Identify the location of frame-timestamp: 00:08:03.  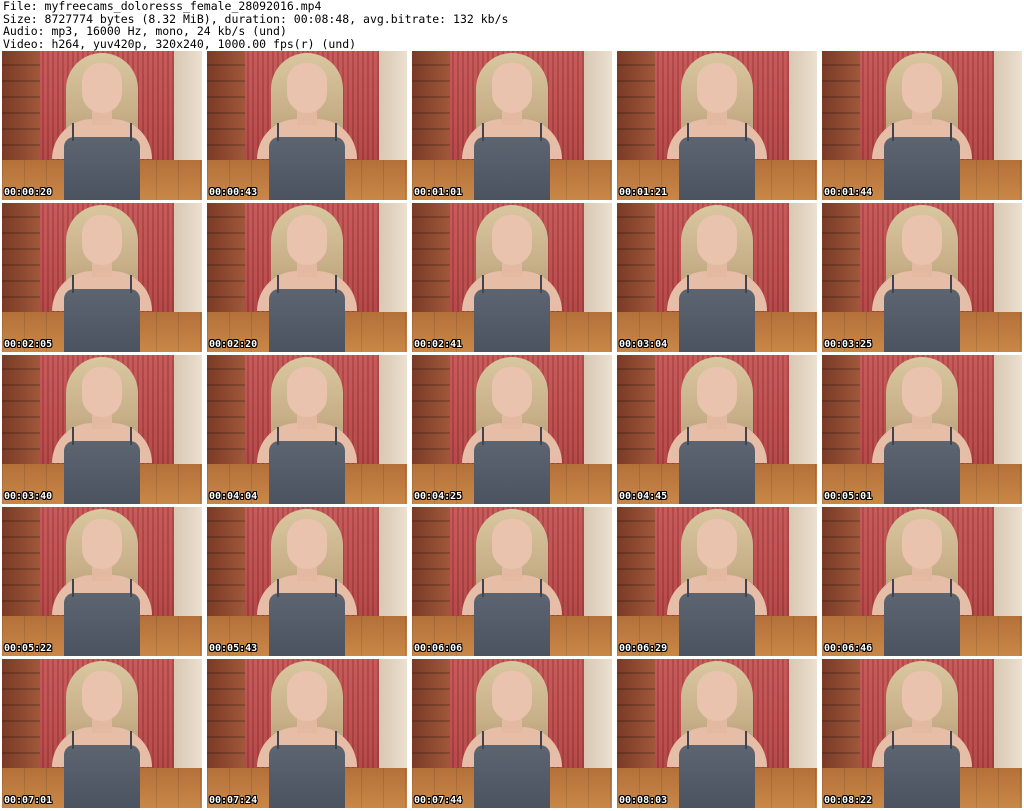
(643, 800).